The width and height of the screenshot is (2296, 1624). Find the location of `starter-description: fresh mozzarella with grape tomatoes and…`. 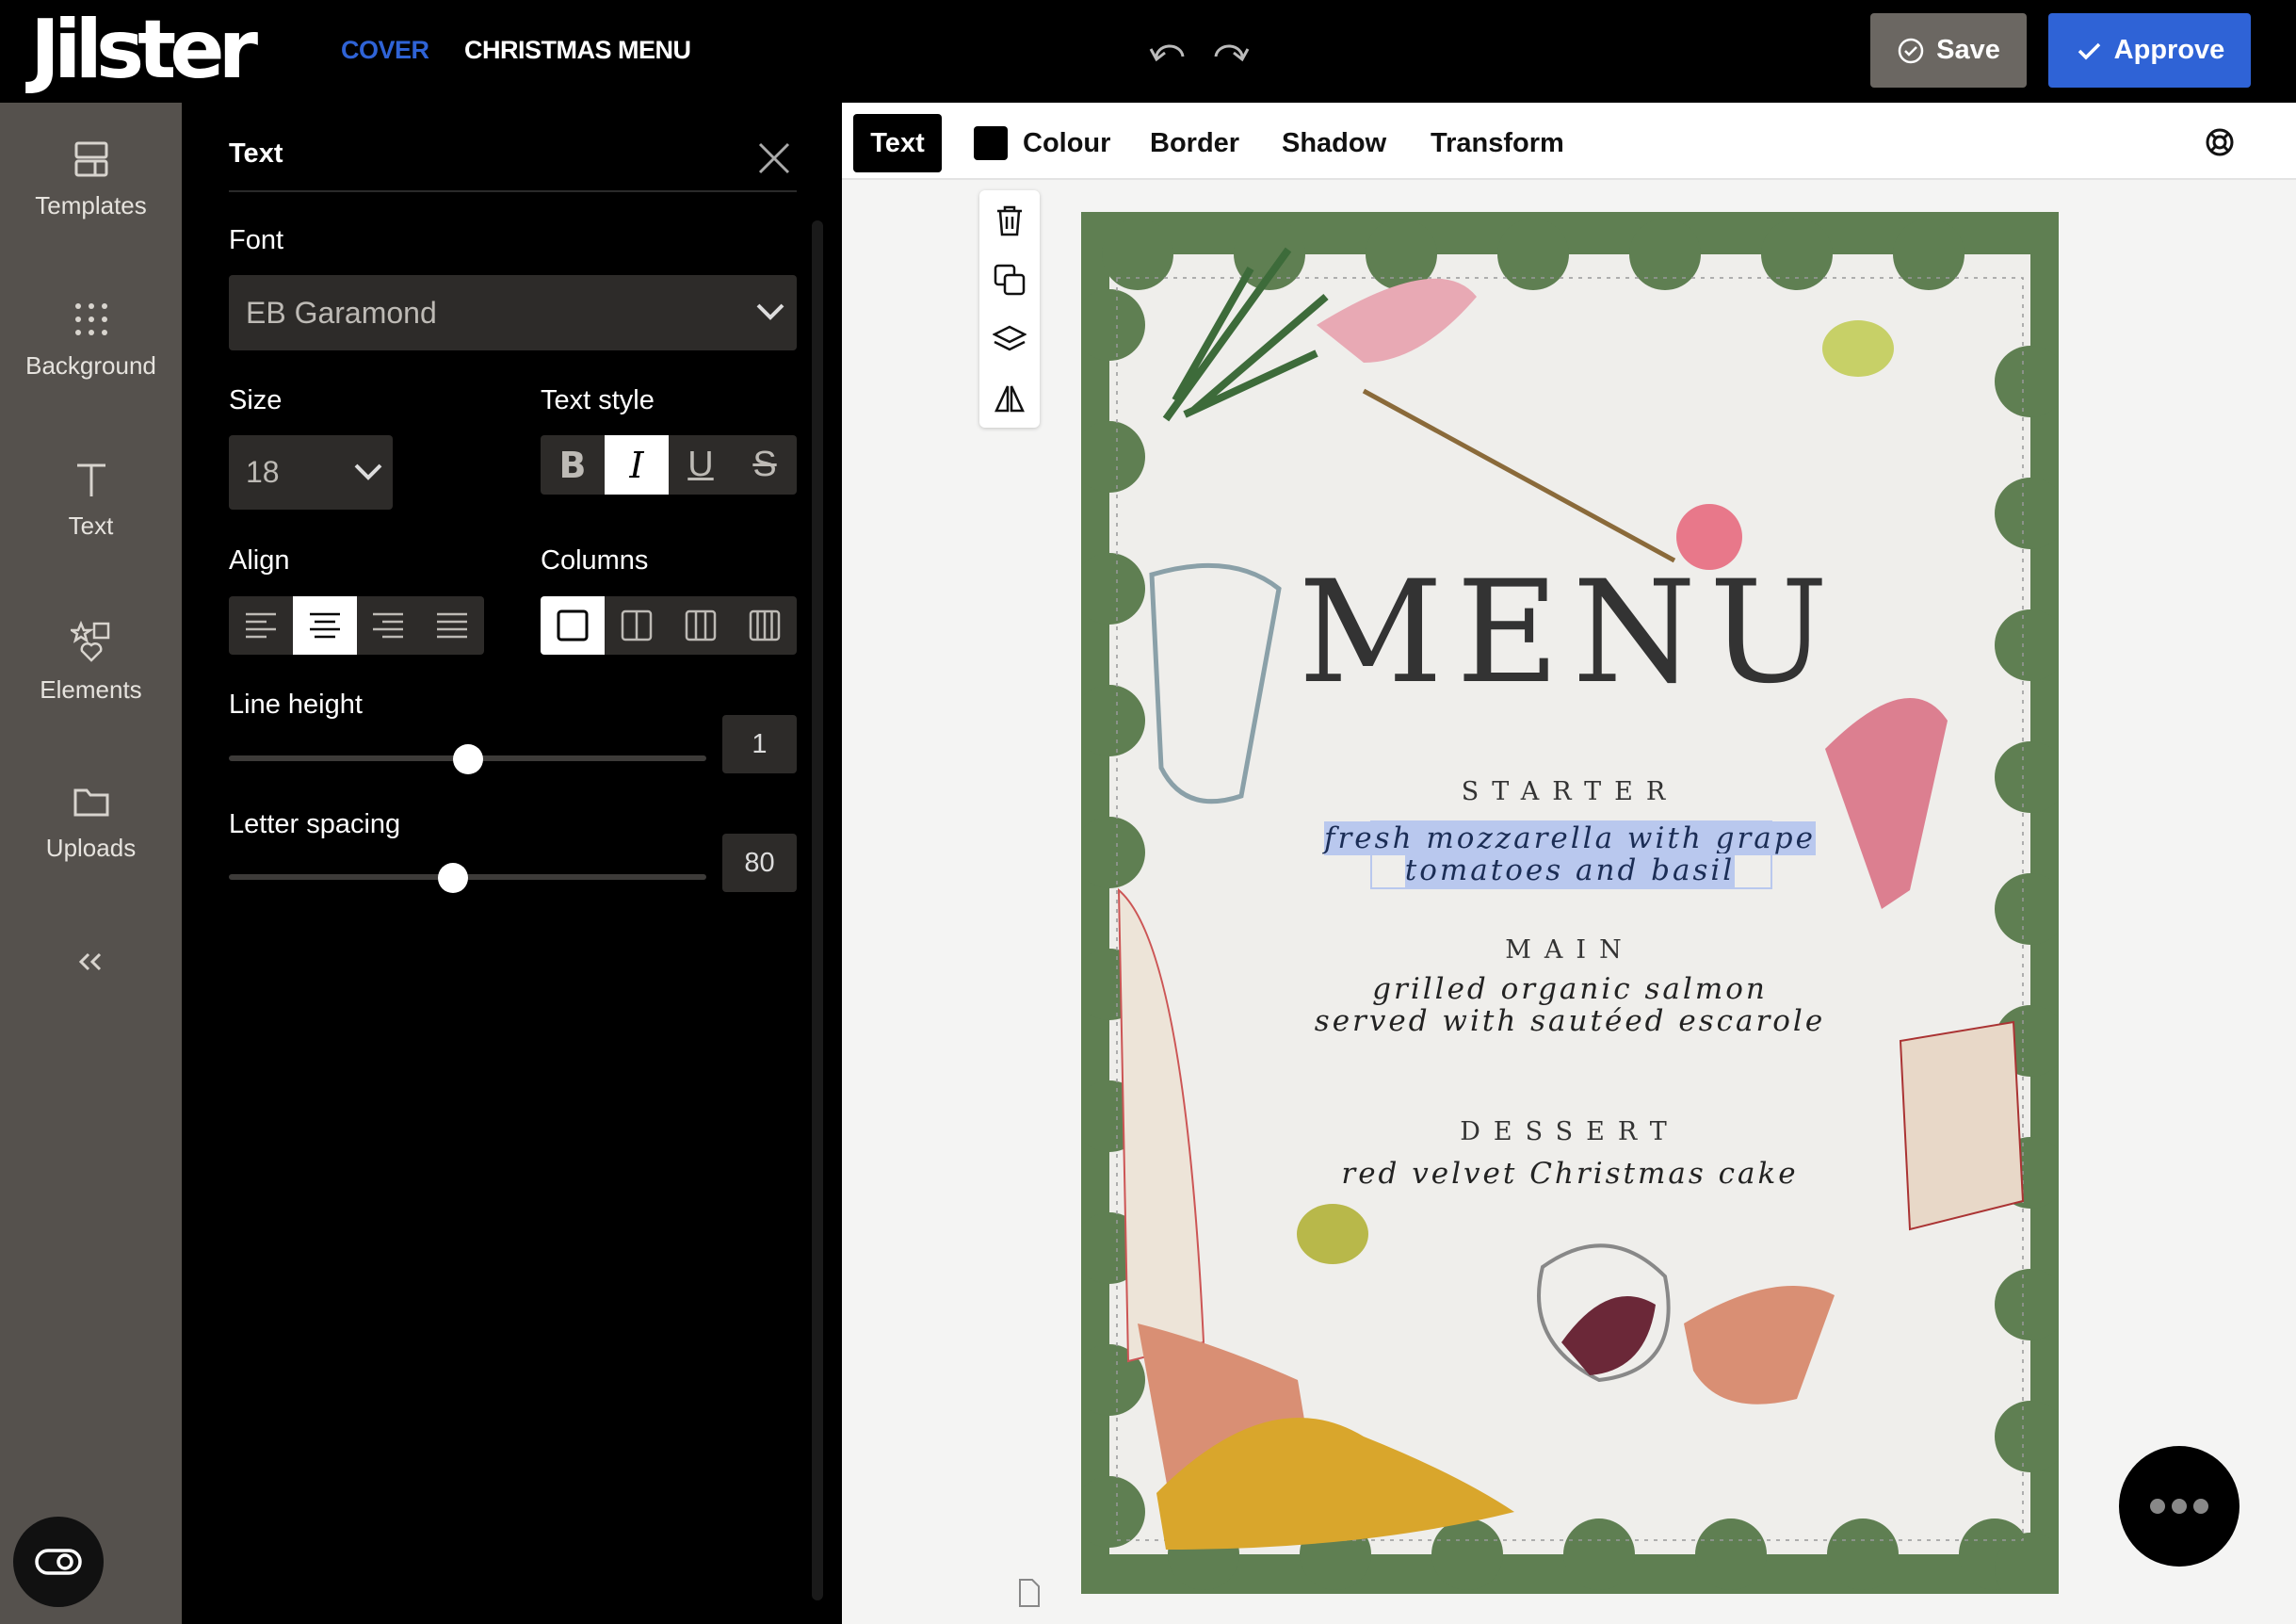

starter-description: fresh mozzarella with grape tomatoes and… is located at coordinates (1570, 854).